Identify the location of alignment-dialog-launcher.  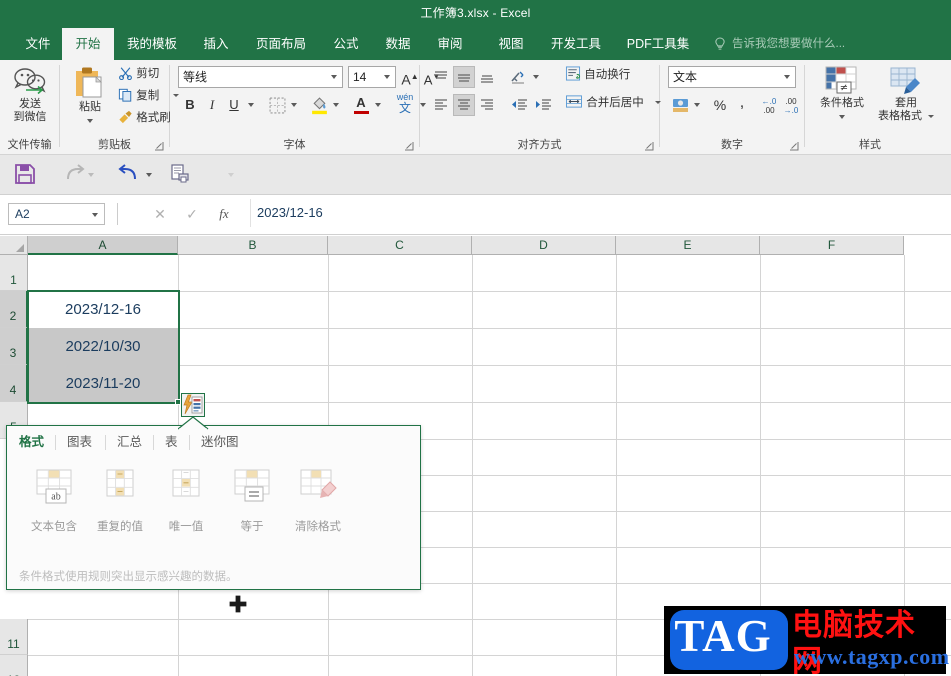
(649, 146).